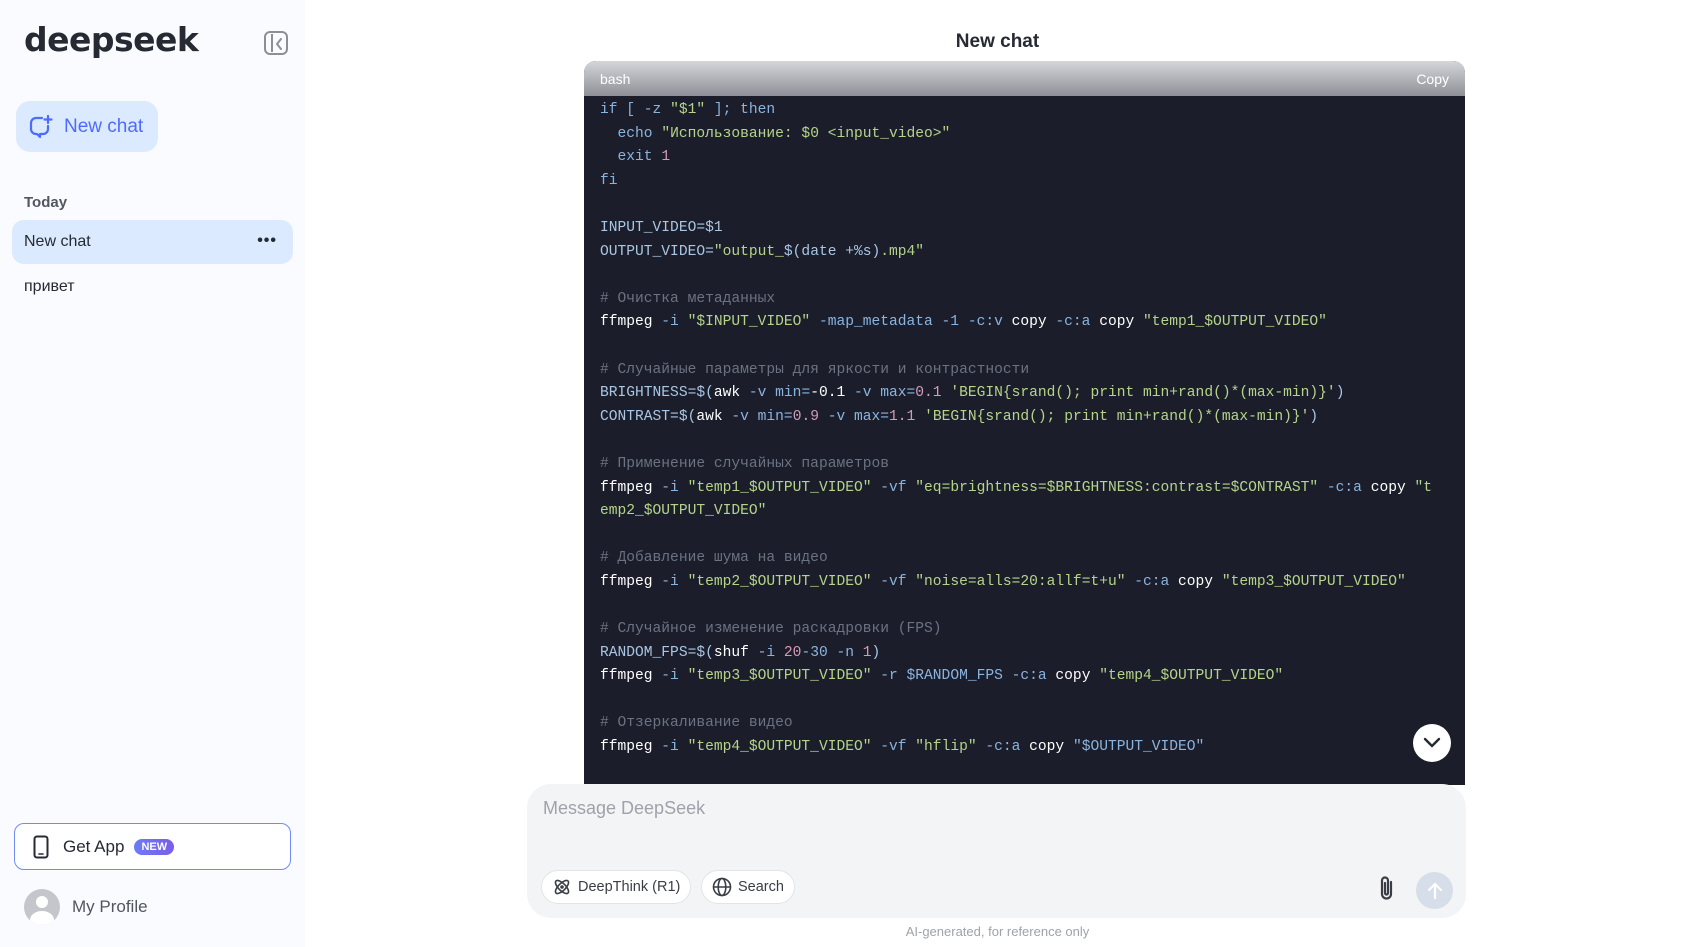 The image size is (1688, 947). I want to click on code-line: OUTPUT_VIDEO="output_$(date +%s).mp4", so click(1024, 253).